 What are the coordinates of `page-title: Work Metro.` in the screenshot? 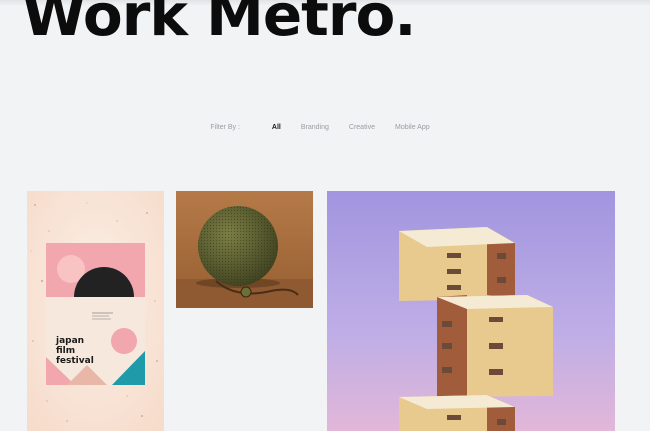 It's located at (219, 24).